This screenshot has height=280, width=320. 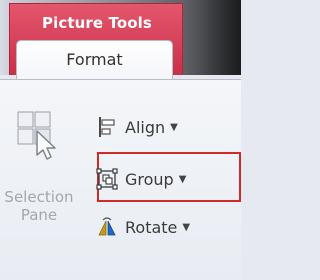 I want to click on tab-format-label: Format, so click(x=94, y=59).